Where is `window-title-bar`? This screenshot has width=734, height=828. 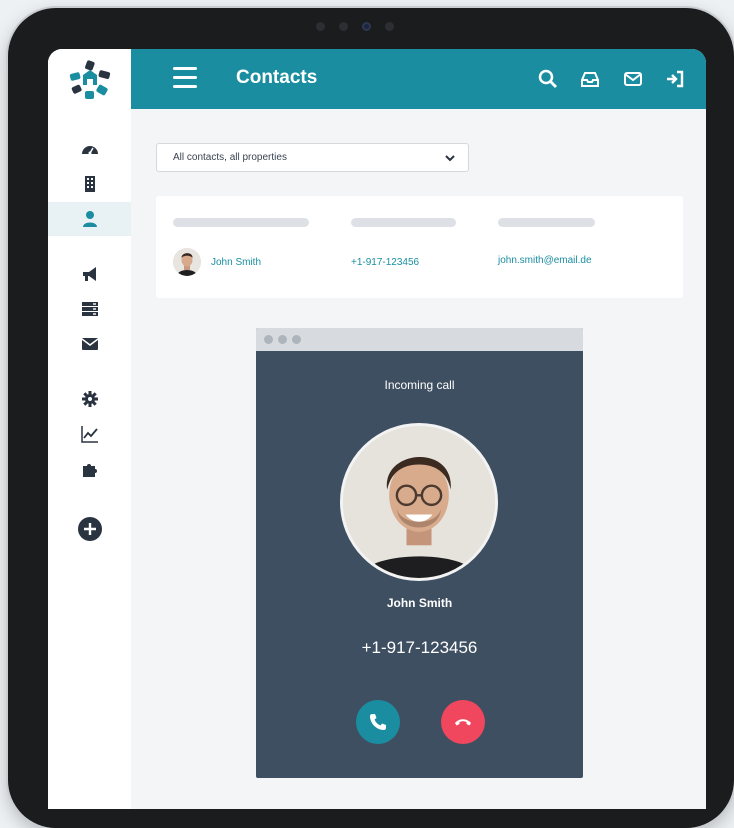 window-title-bar is located at coordinates (419, 339).